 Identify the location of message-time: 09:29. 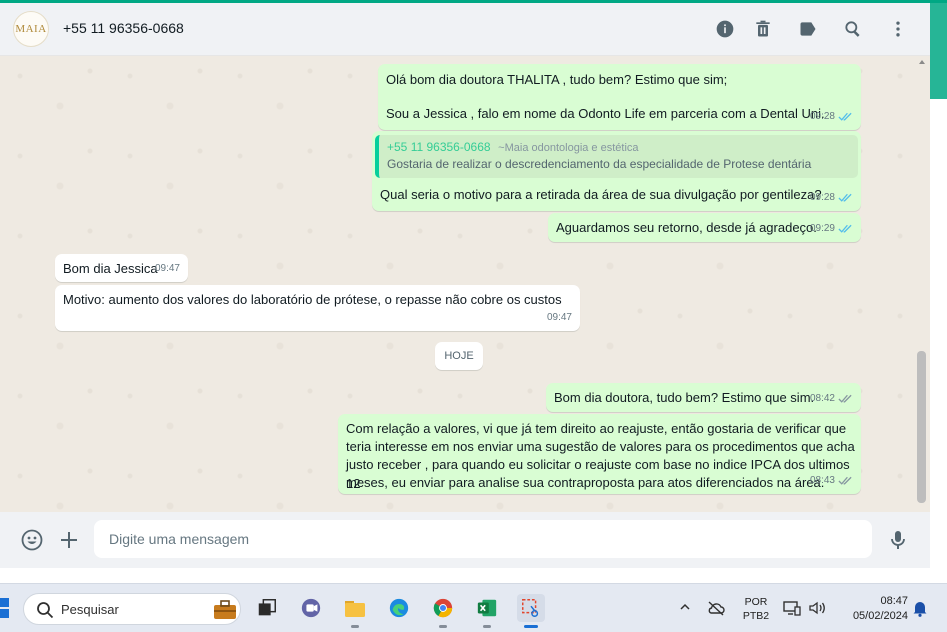
(822, 228).